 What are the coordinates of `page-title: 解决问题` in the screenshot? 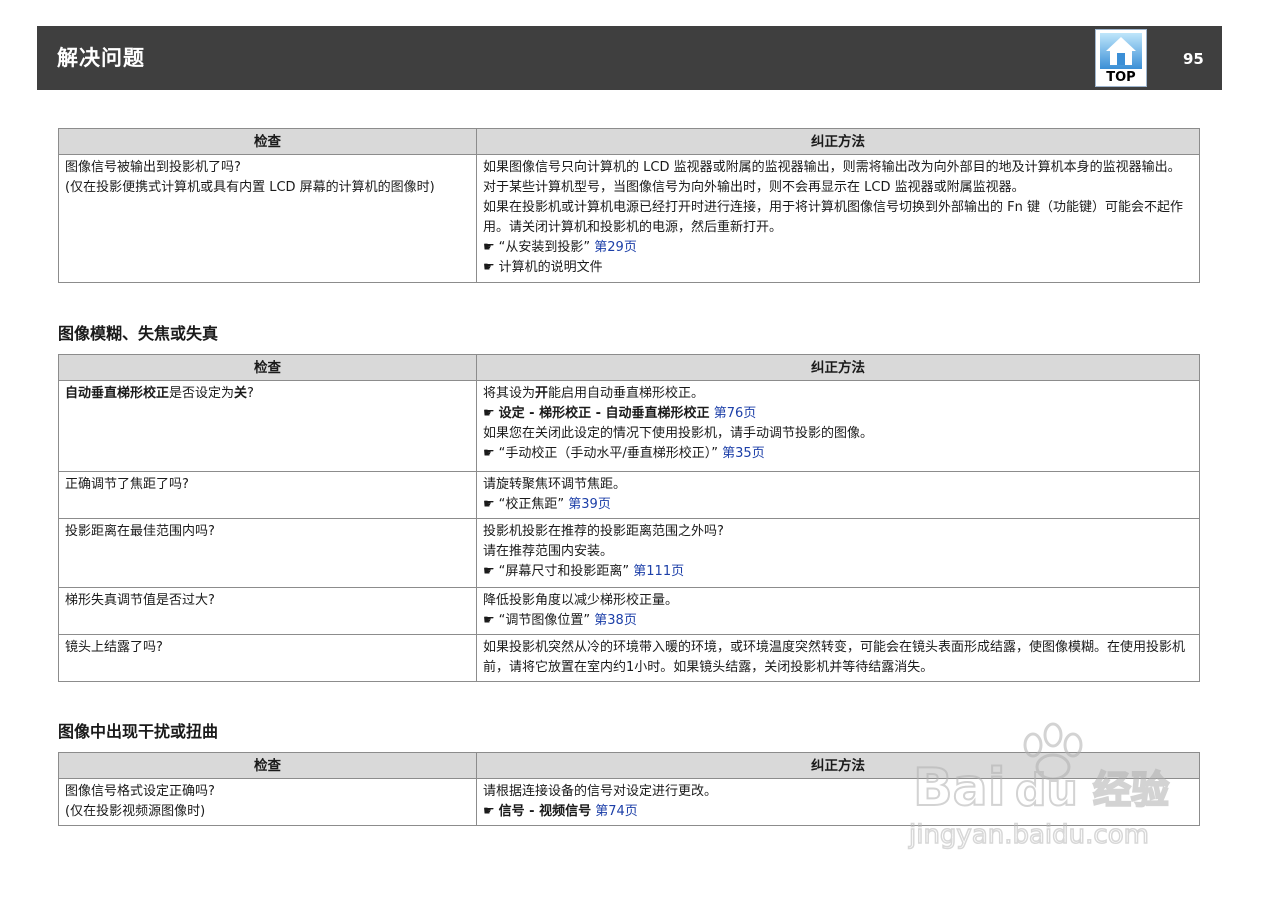 It's located at (101, 58).